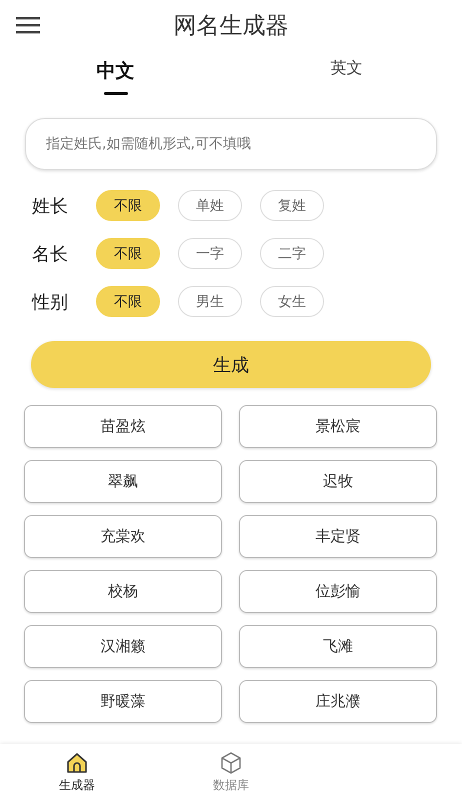 Image resolution: width=462 pixels, height=800 pixels. What do you see at coordinates (231, 762) in the screenshot?
I see `cube-icon` at bounding box center [231, 762].